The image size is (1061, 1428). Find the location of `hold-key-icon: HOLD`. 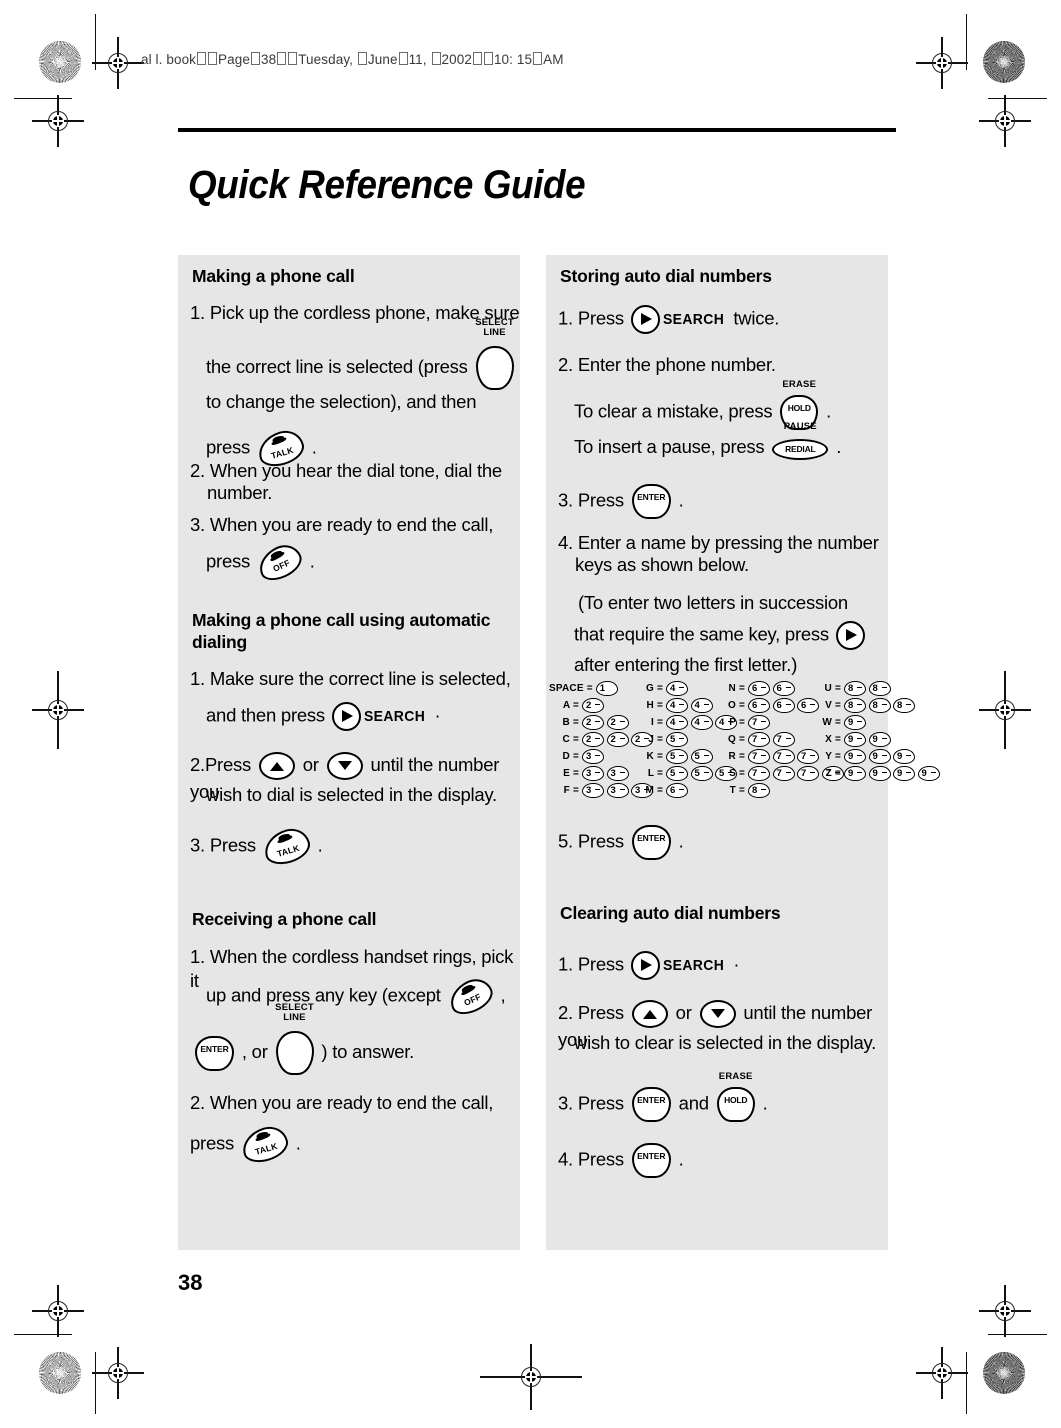

hold-key-icon: HOLD is located at coordinates (735, 1104).